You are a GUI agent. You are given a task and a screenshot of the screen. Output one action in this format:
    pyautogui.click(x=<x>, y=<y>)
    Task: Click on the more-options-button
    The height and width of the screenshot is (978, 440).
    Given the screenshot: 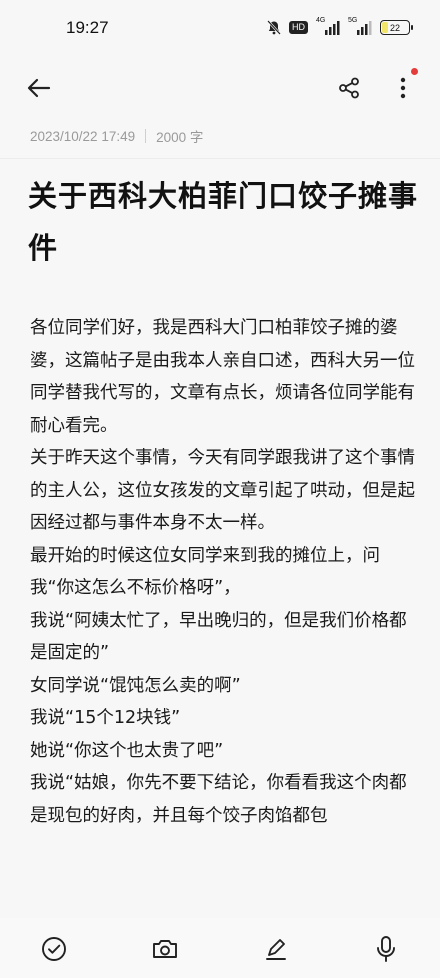 What is the action you would take?
    pyautogui.click(x=403, y=88)
    